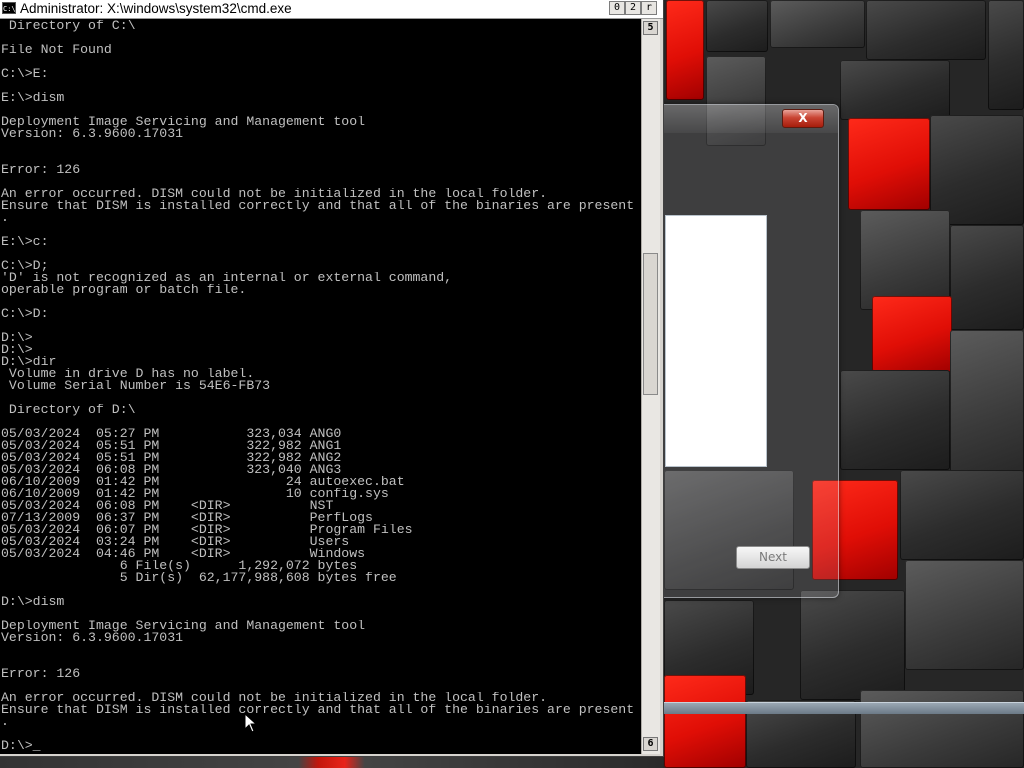 The width and height of the screenshot is (1024, 768). Describe the element at coordinates (68, 26) in the screenshot. I see `console-line: Directory of C:\` at that location.